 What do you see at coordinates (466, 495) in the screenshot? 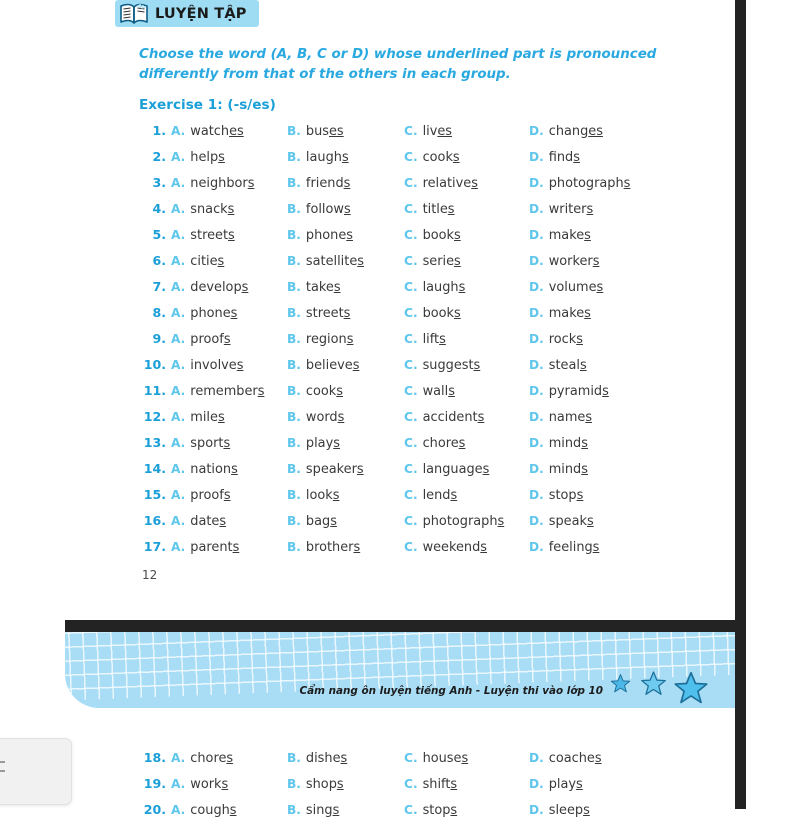
I see `option-c: C. lends` at bounding box center [466, 495].